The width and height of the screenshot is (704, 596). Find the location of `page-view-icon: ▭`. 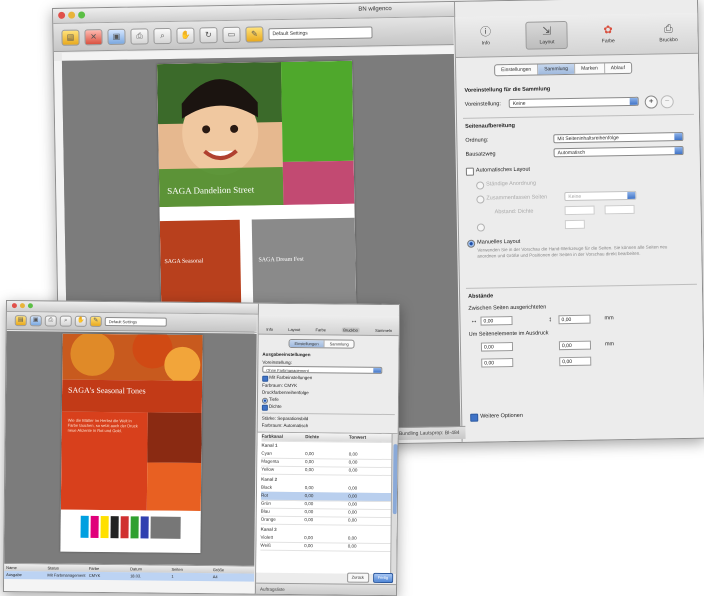

page-view-icon: ▭ is located at coordinates (231, 34).